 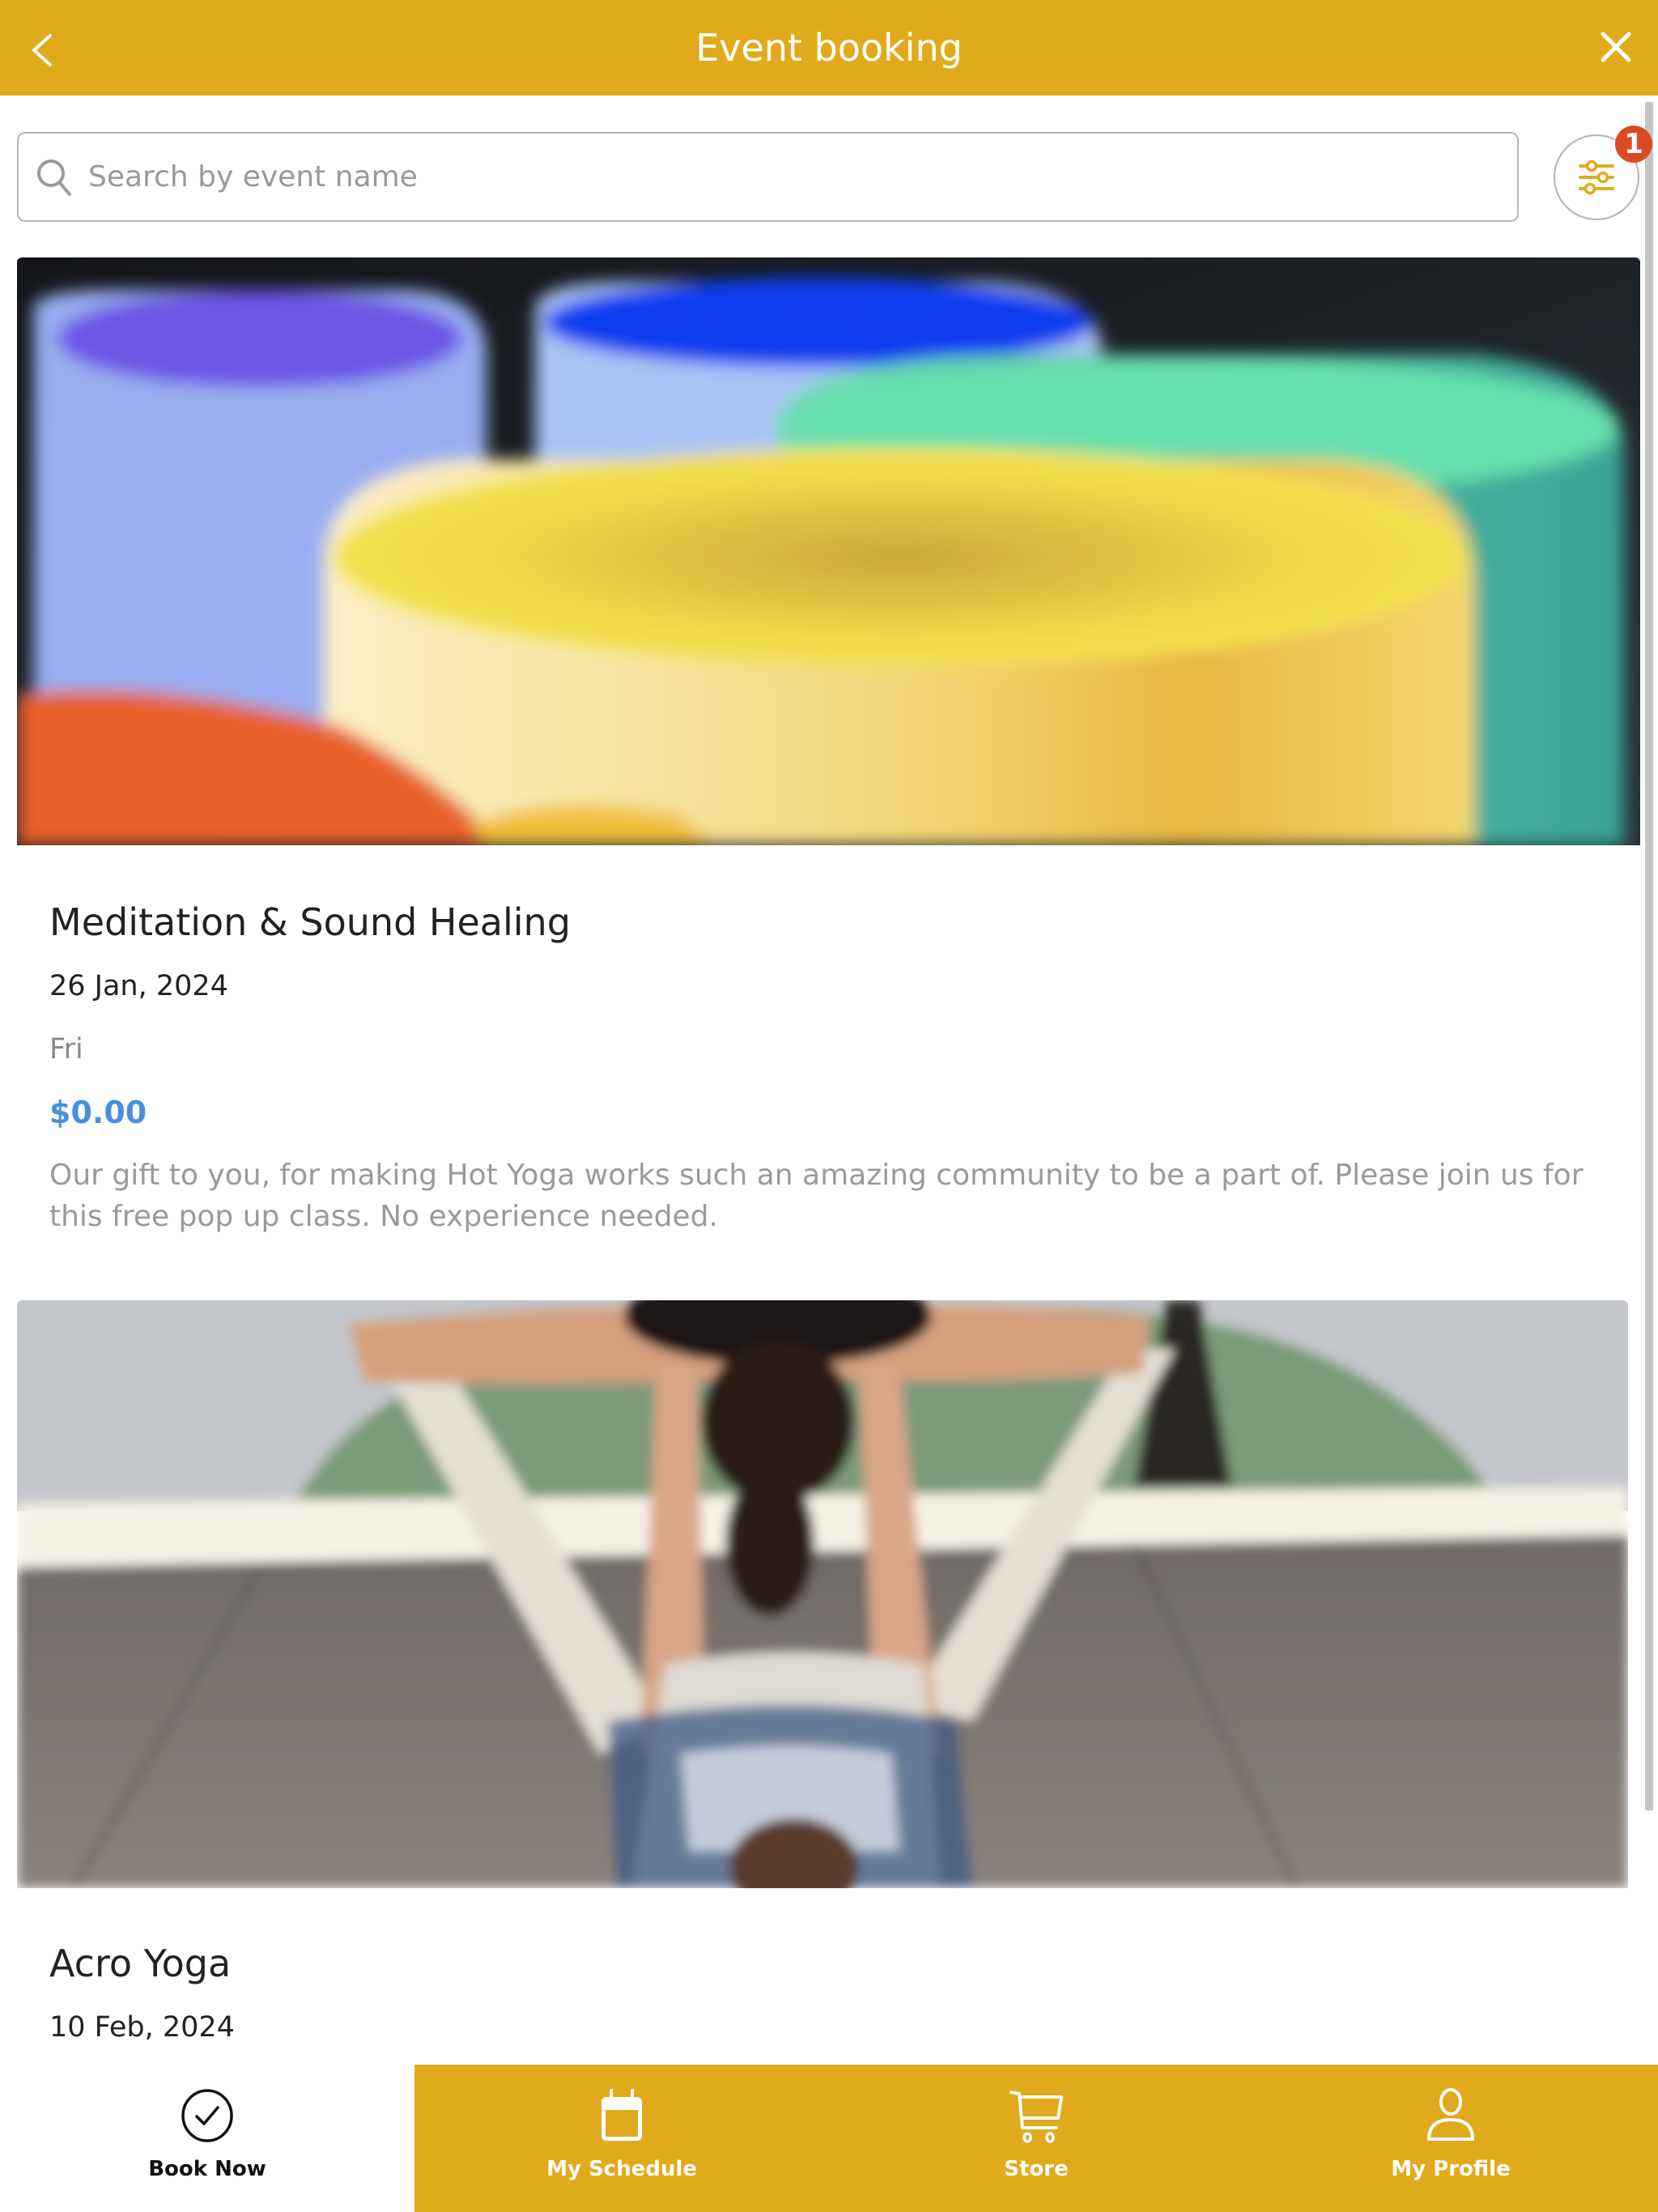 I want to click on nav-my-schedule: My Schedule, so click(x=621, y=2138).